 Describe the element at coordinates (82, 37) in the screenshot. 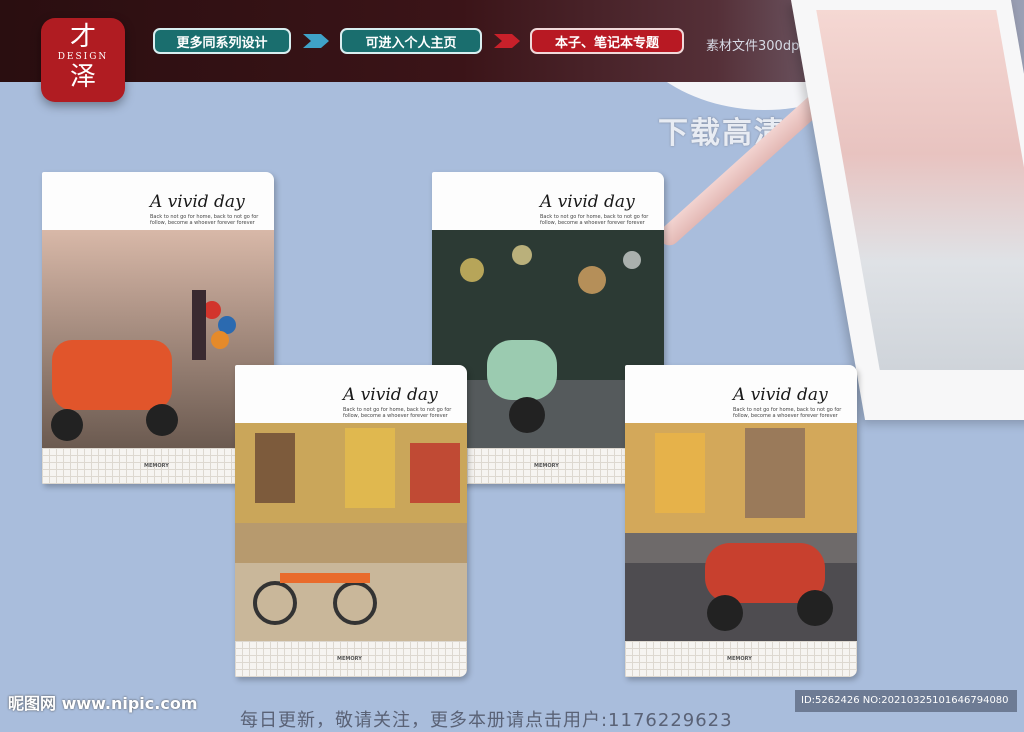

I see `logo-char-top: 才` at that location.